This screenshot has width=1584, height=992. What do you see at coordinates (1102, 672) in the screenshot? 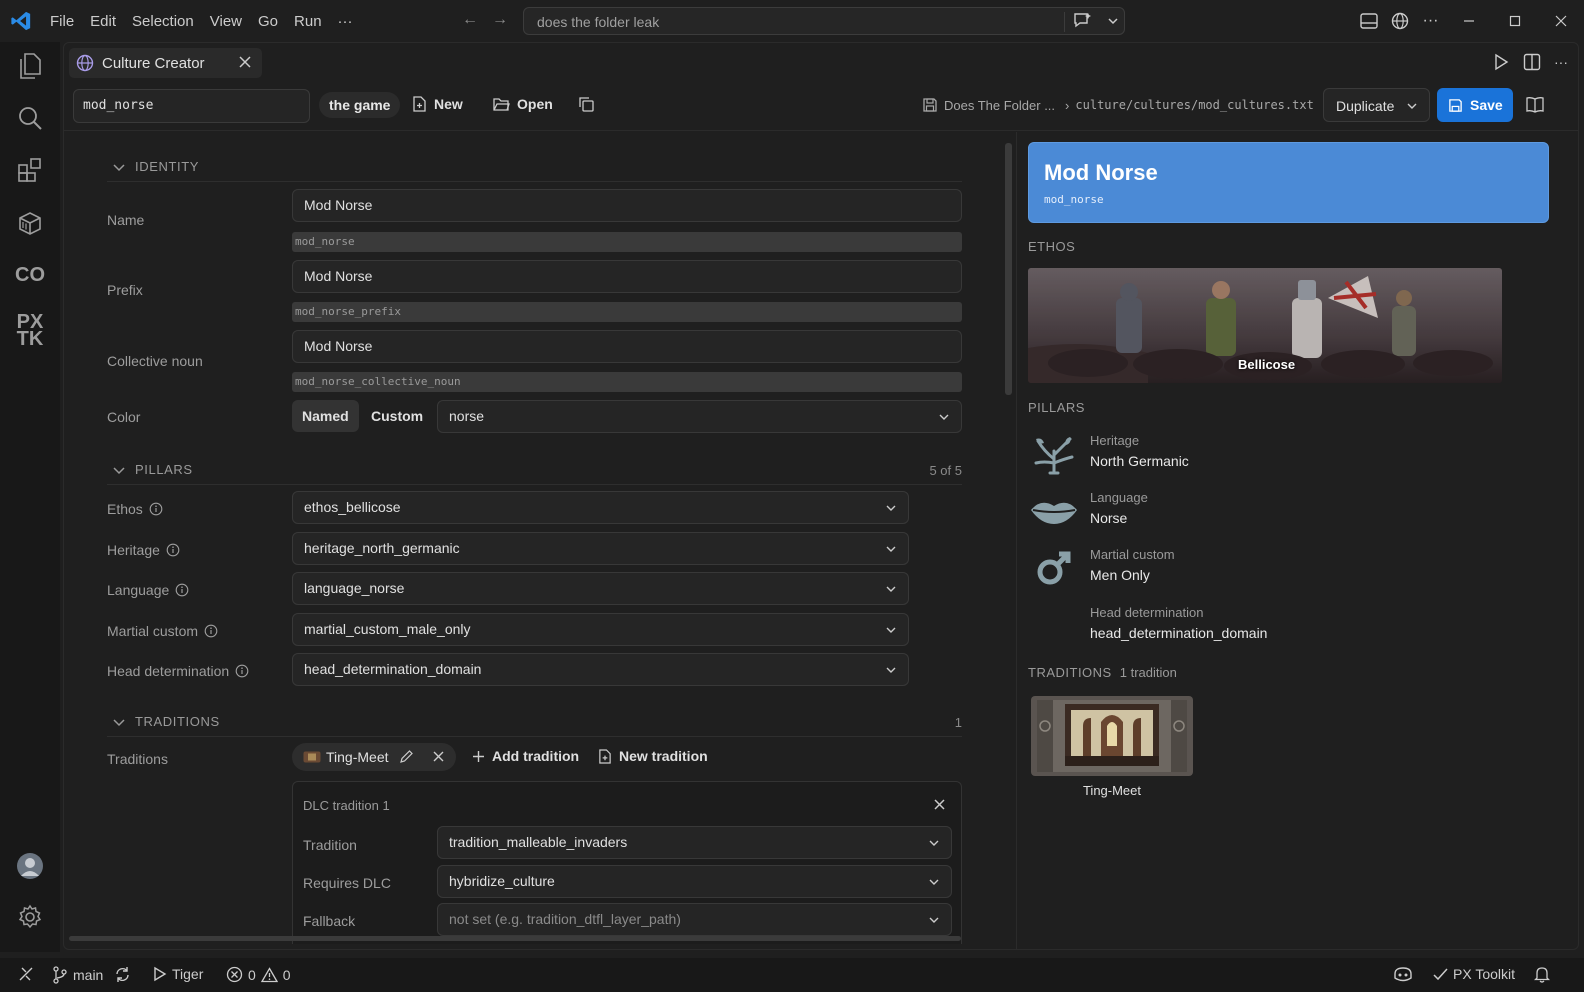
I see `preview-traditions-title: TRADITIONS 1 tradition` at bounding box center [1102, 672].